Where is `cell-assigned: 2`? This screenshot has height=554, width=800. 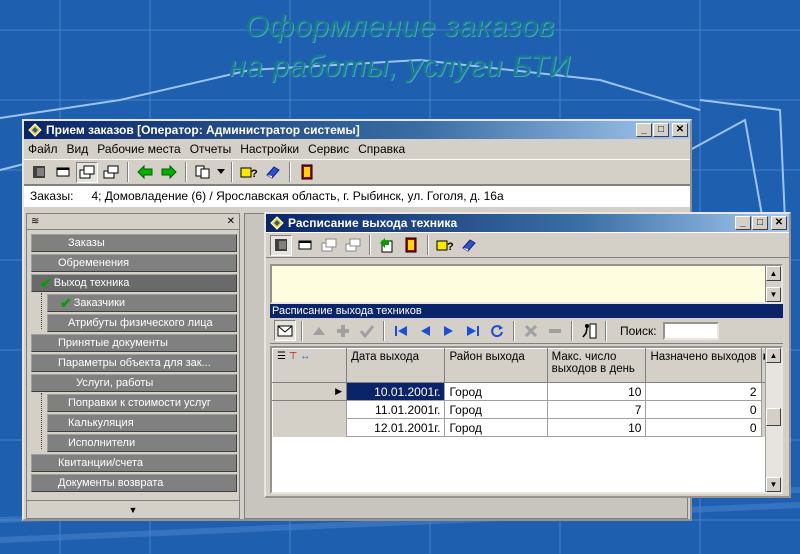
cell-assigned: 2 is located at coordinates (703, 391).